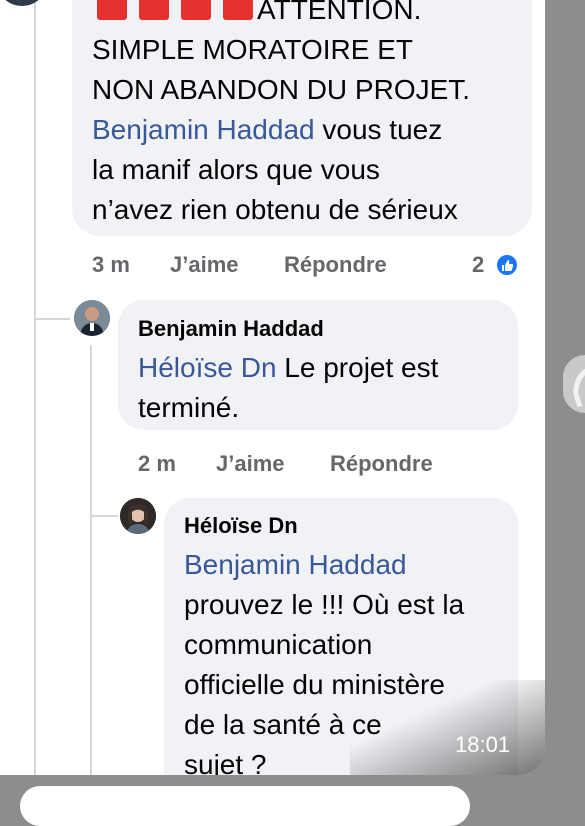 The image size is (585, 826). I want to click on swipe-arrow-icon, so click(575, 386).